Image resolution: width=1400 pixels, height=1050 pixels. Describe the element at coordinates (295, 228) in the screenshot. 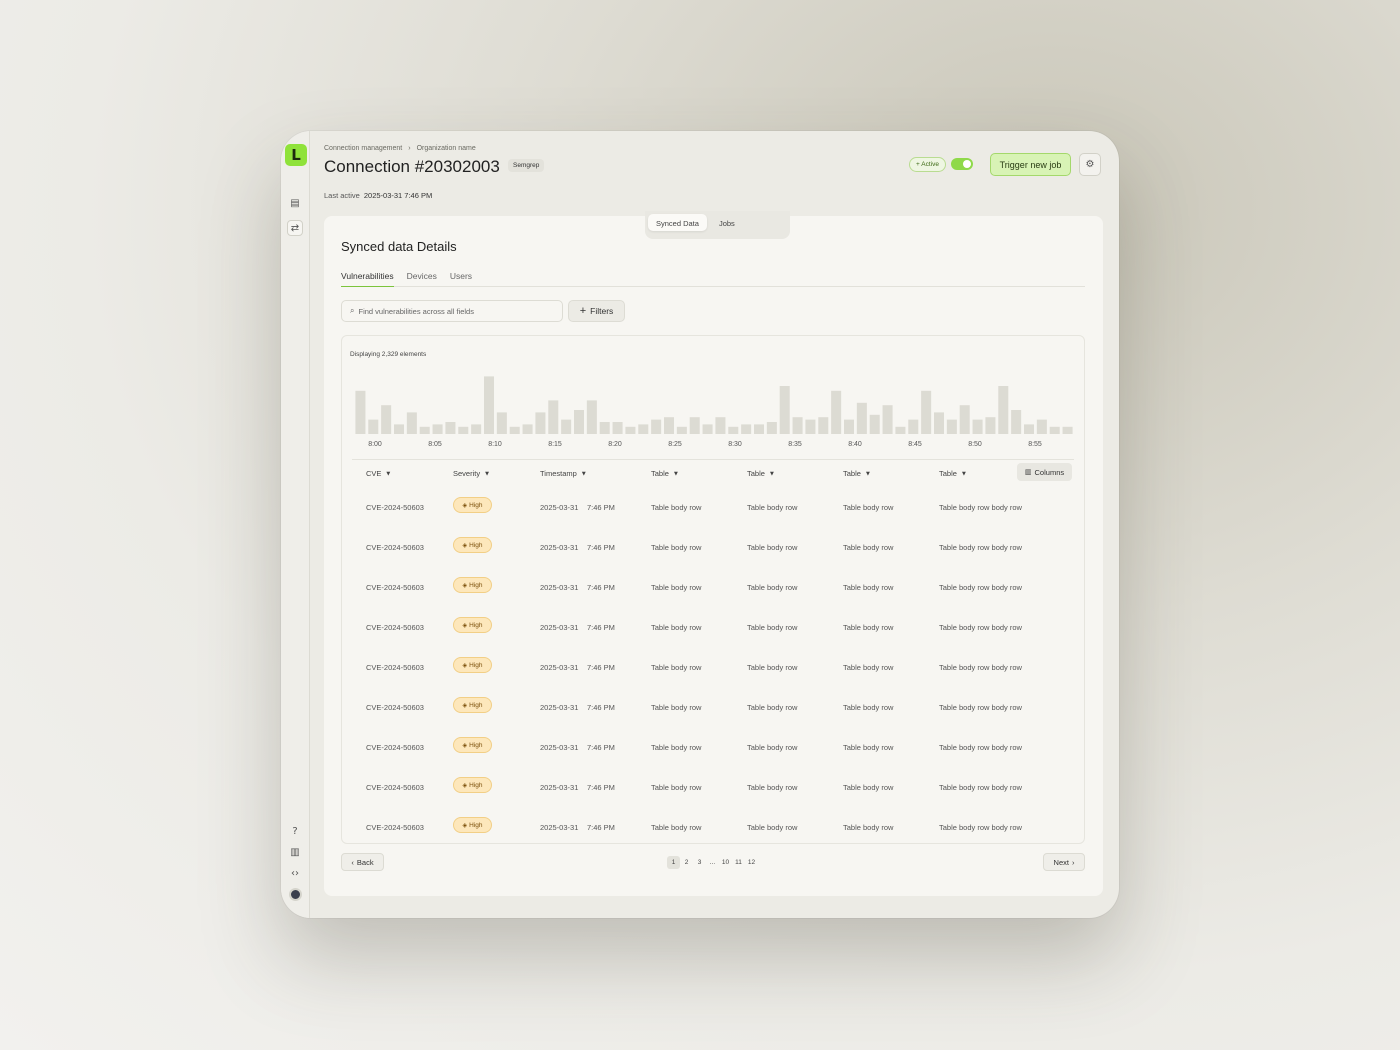

I see `sync-icon: ⇄` at that location.